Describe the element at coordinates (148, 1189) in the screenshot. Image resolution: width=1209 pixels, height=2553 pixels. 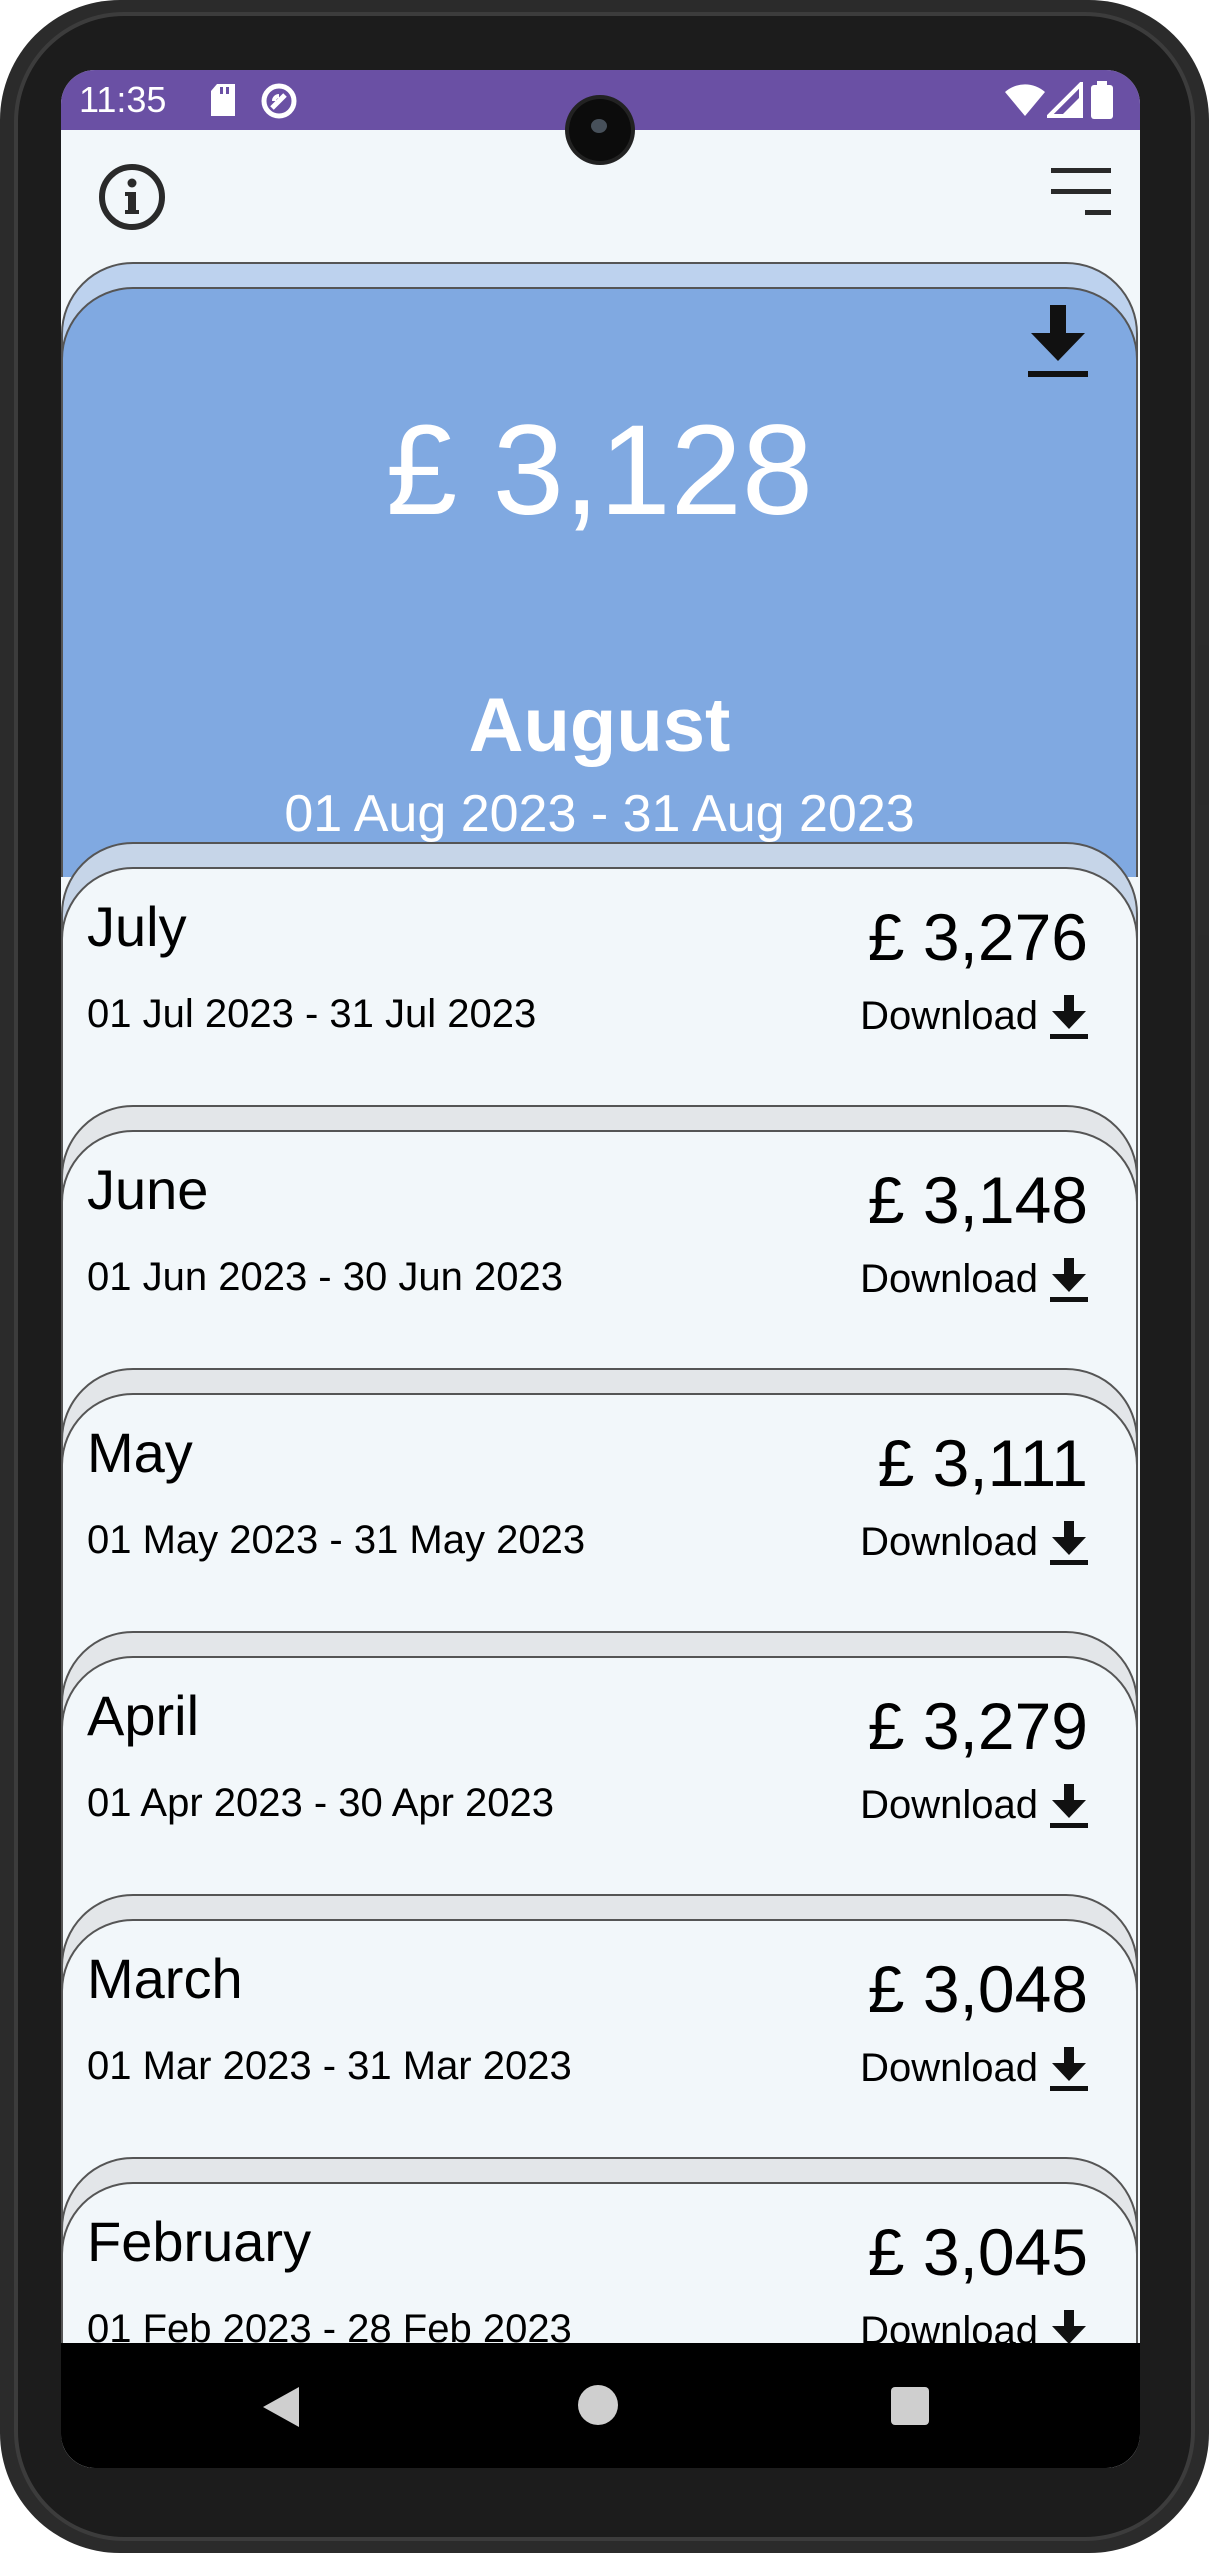
I see `card-month: June` at that location.